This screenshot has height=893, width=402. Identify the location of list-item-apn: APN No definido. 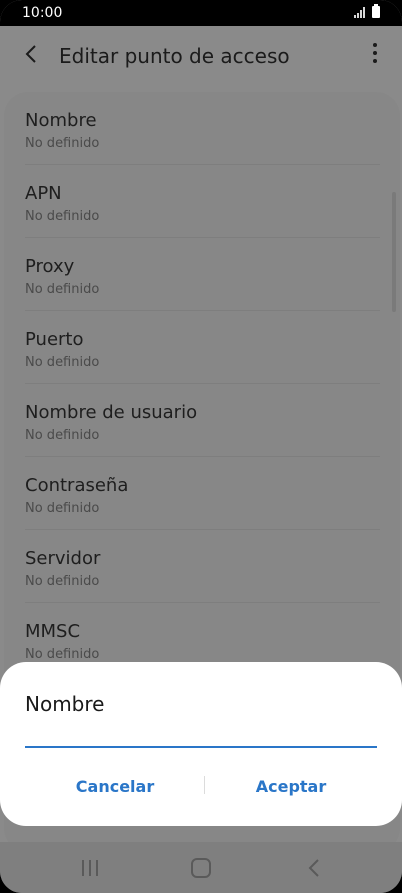
(202, 201).